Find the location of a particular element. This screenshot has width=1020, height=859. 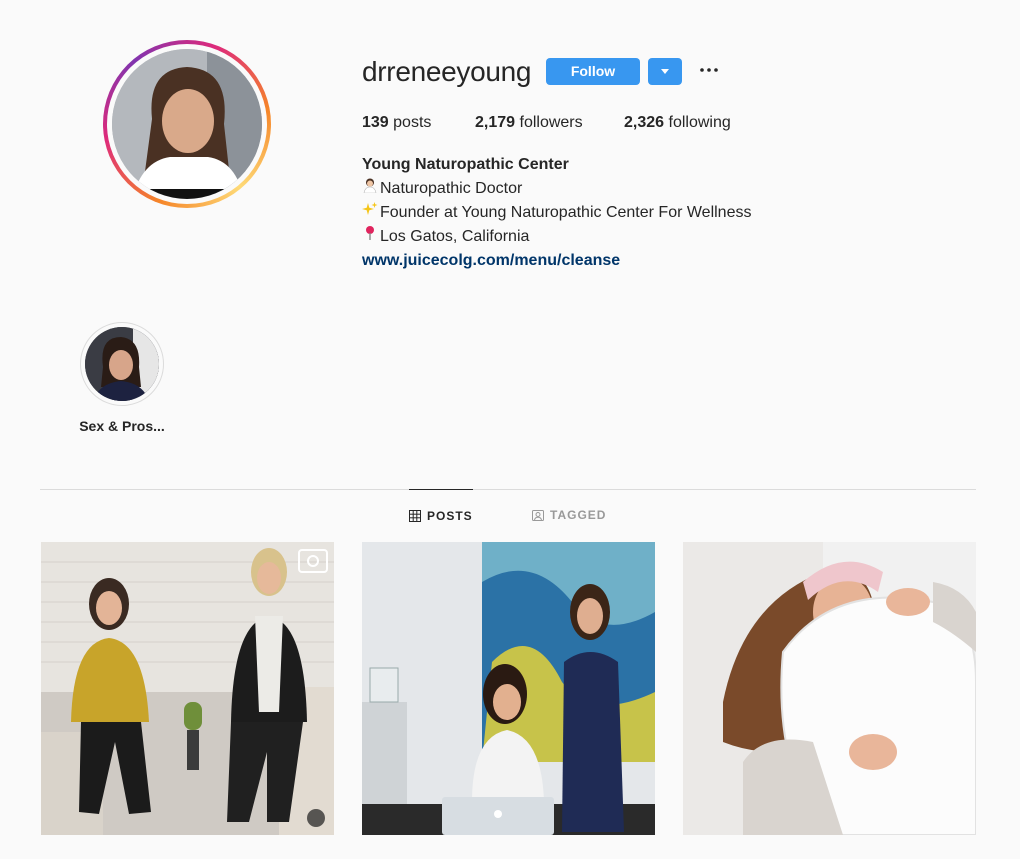

post-image-interview is located at coordinates (187, 688).